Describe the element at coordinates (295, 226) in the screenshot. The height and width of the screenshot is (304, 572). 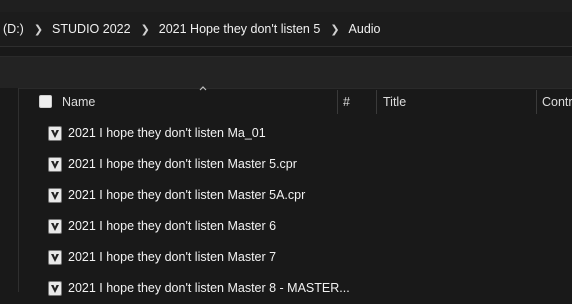
I see `list-item: 2021 I hope they don't listen Master 6` at that location.